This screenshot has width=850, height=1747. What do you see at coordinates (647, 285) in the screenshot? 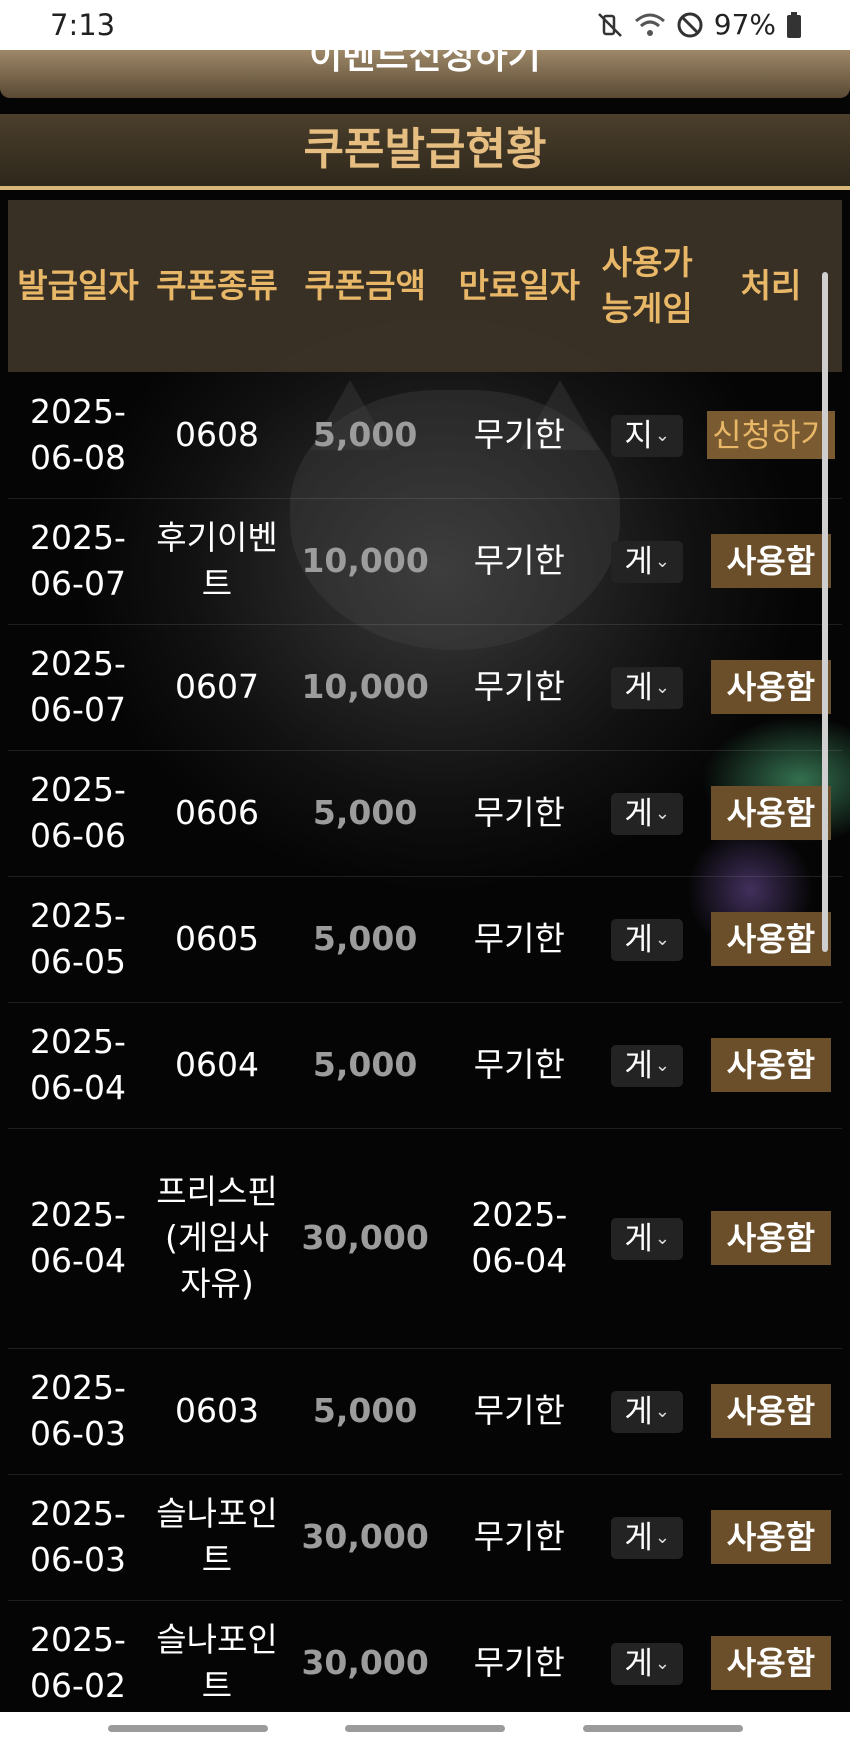
I see `header-game: 사용가능게임` at bounding box center [647, 285].